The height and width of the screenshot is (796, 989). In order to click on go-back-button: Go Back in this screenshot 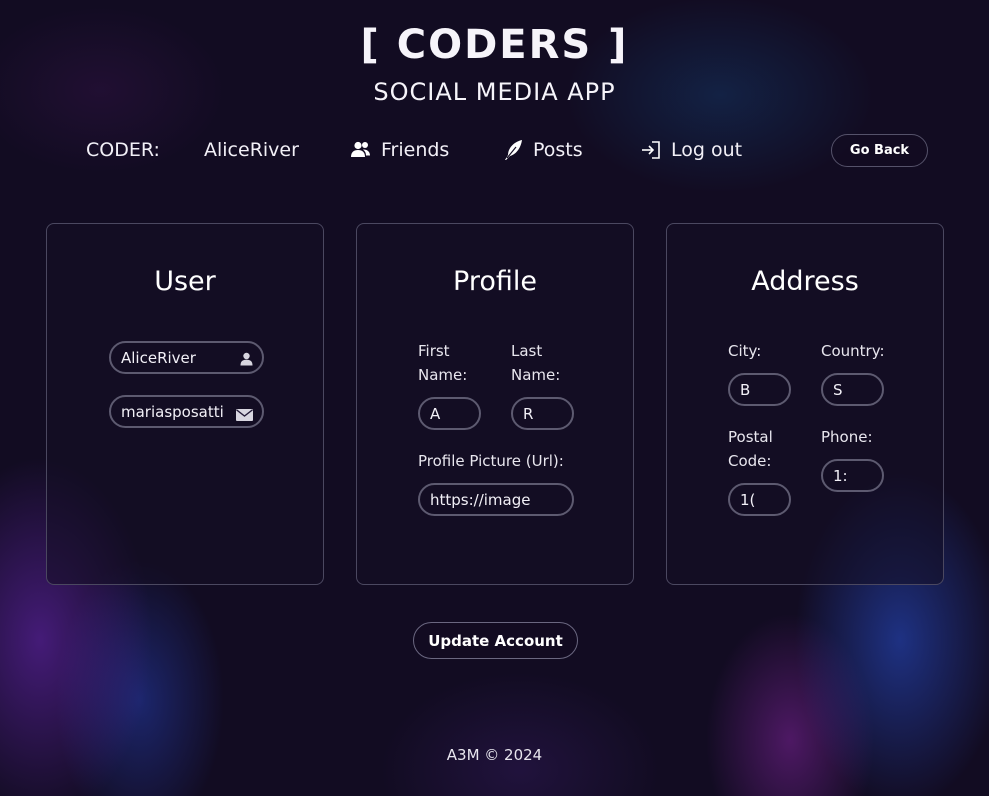, I will do `click(879, 150)`.